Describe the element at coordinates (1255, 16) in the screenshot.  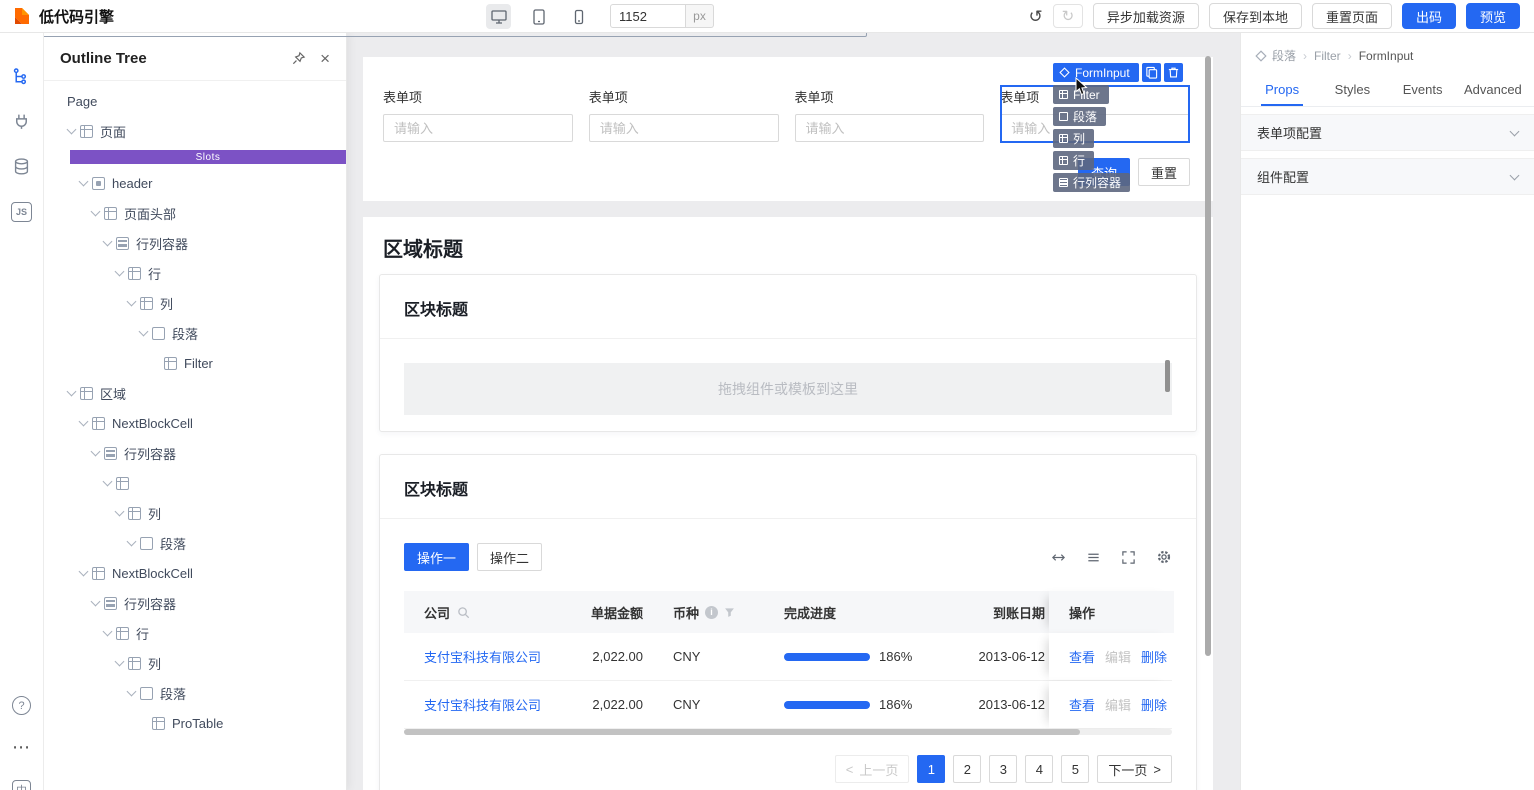
I see `save-local-button: 保存到本地` at that location.